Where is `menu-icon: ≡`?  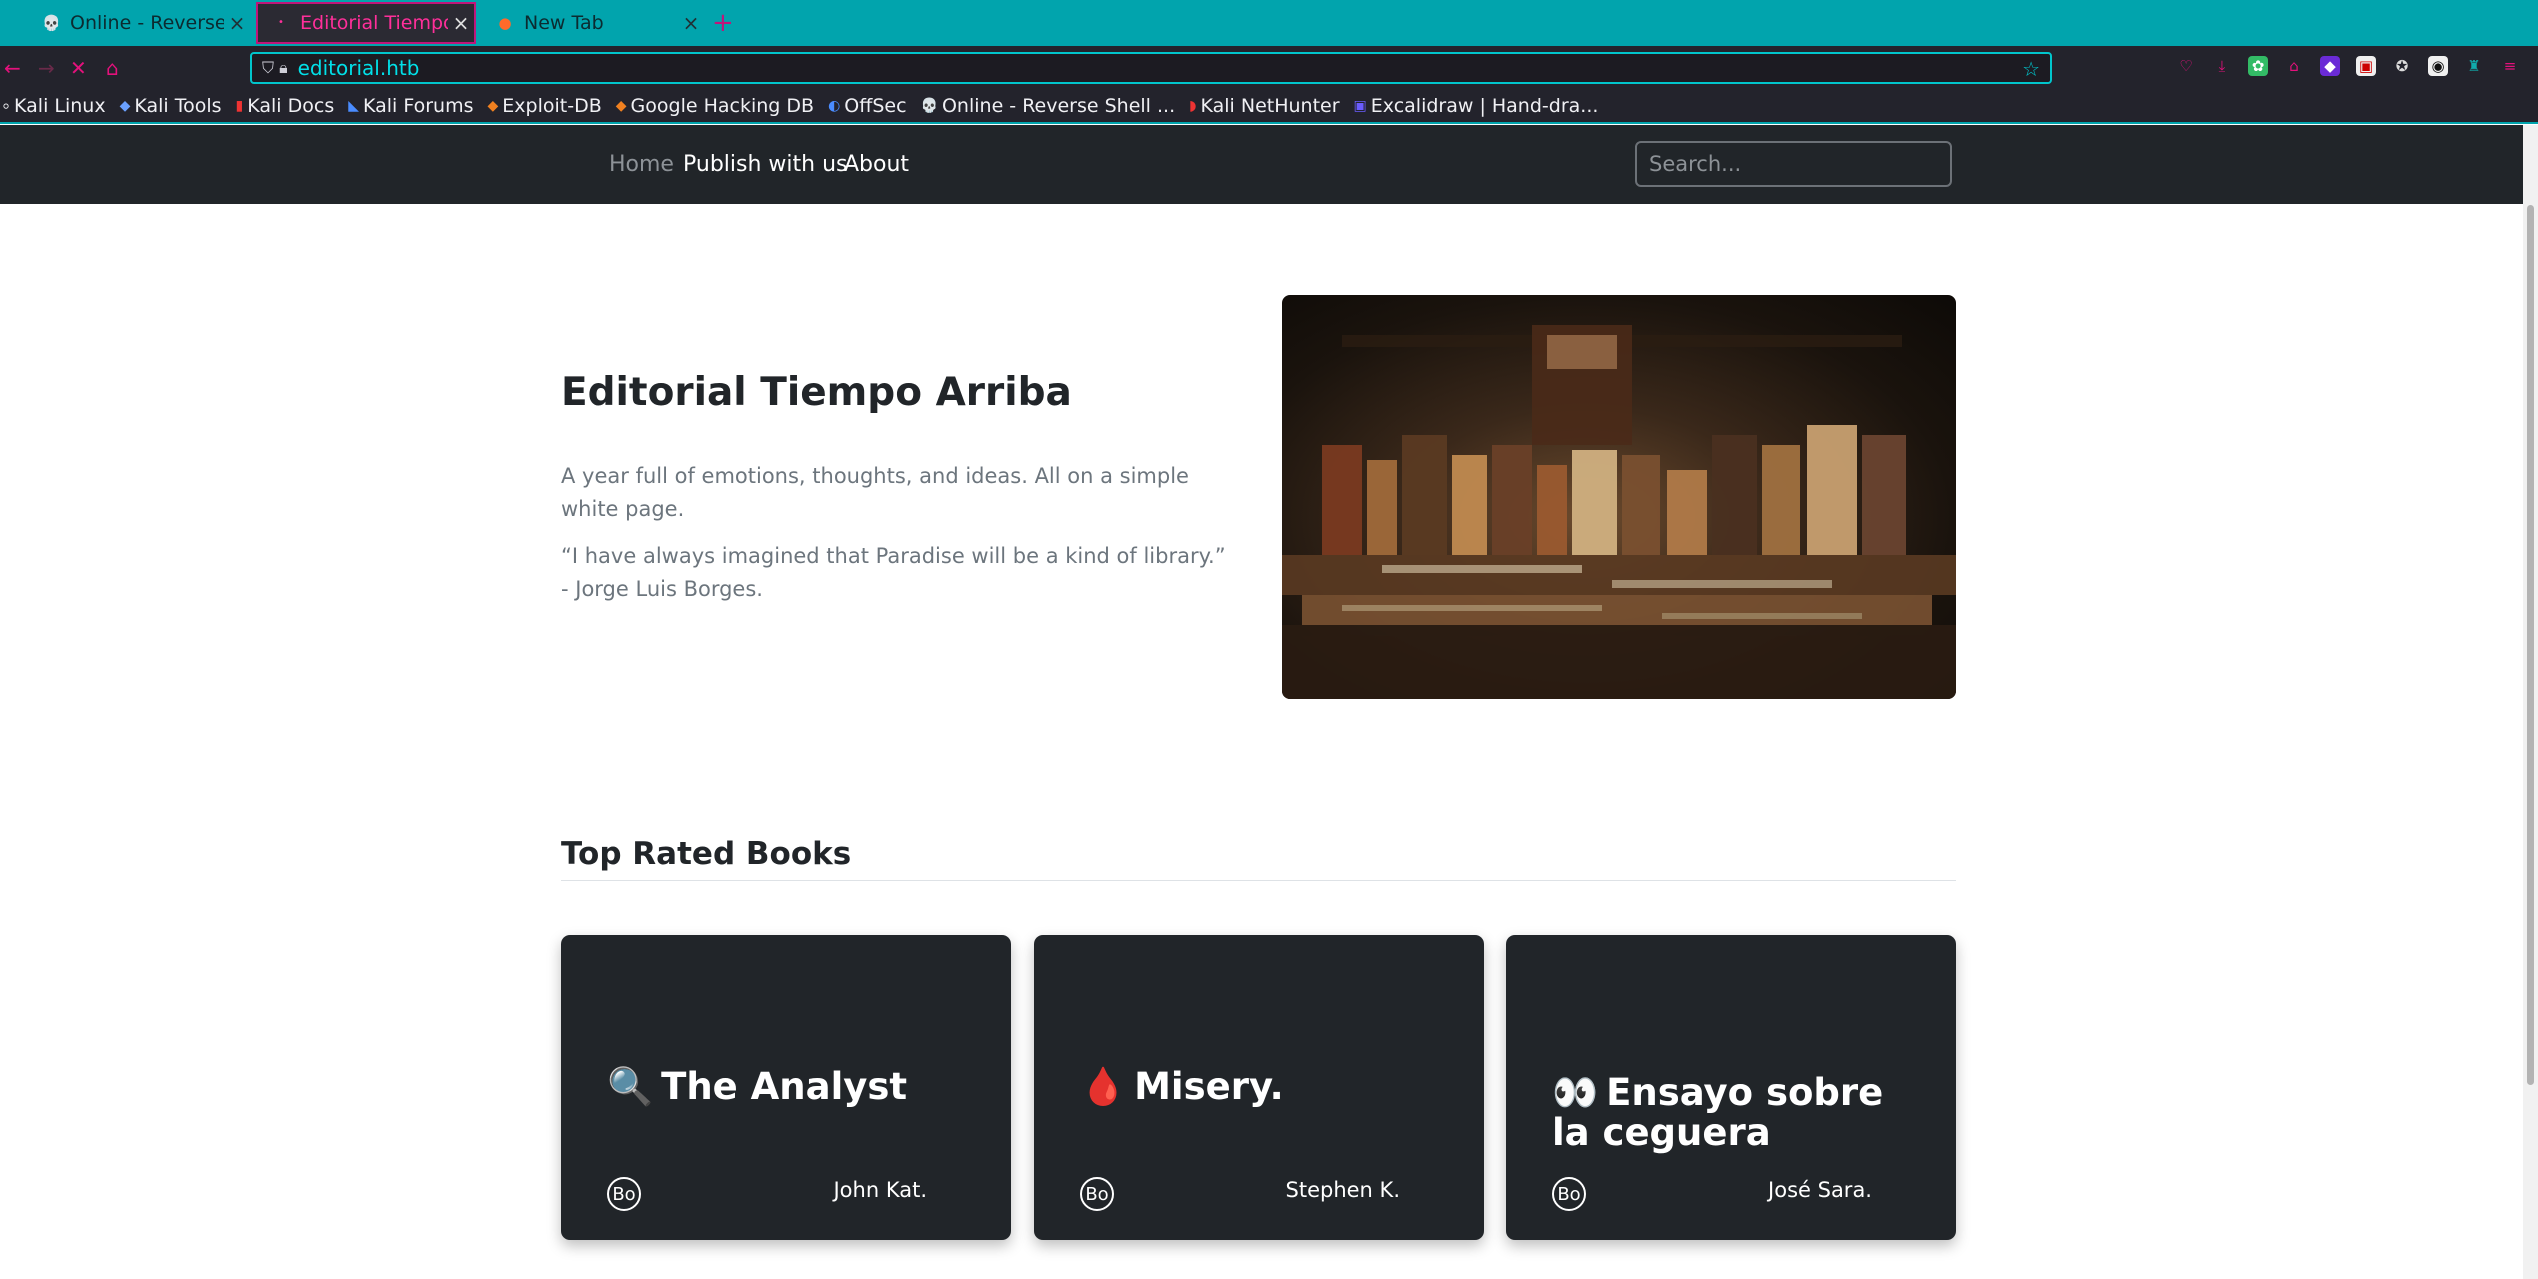 menu-icon: ≡ is located at coordinates (2510, 66).